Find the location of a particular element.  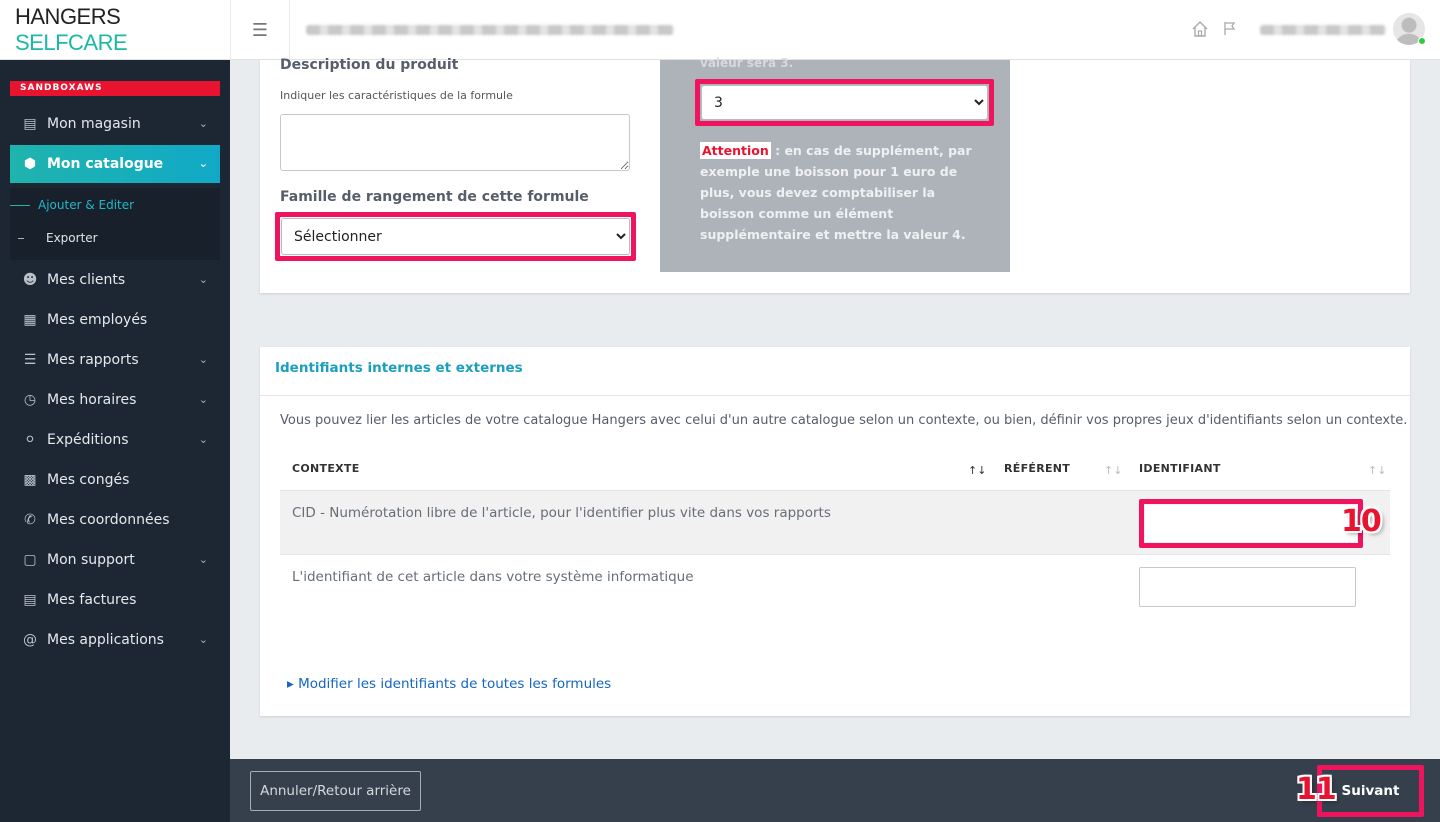

column-header-contexte: CONTEXTE is located at coordinates (326, 468).